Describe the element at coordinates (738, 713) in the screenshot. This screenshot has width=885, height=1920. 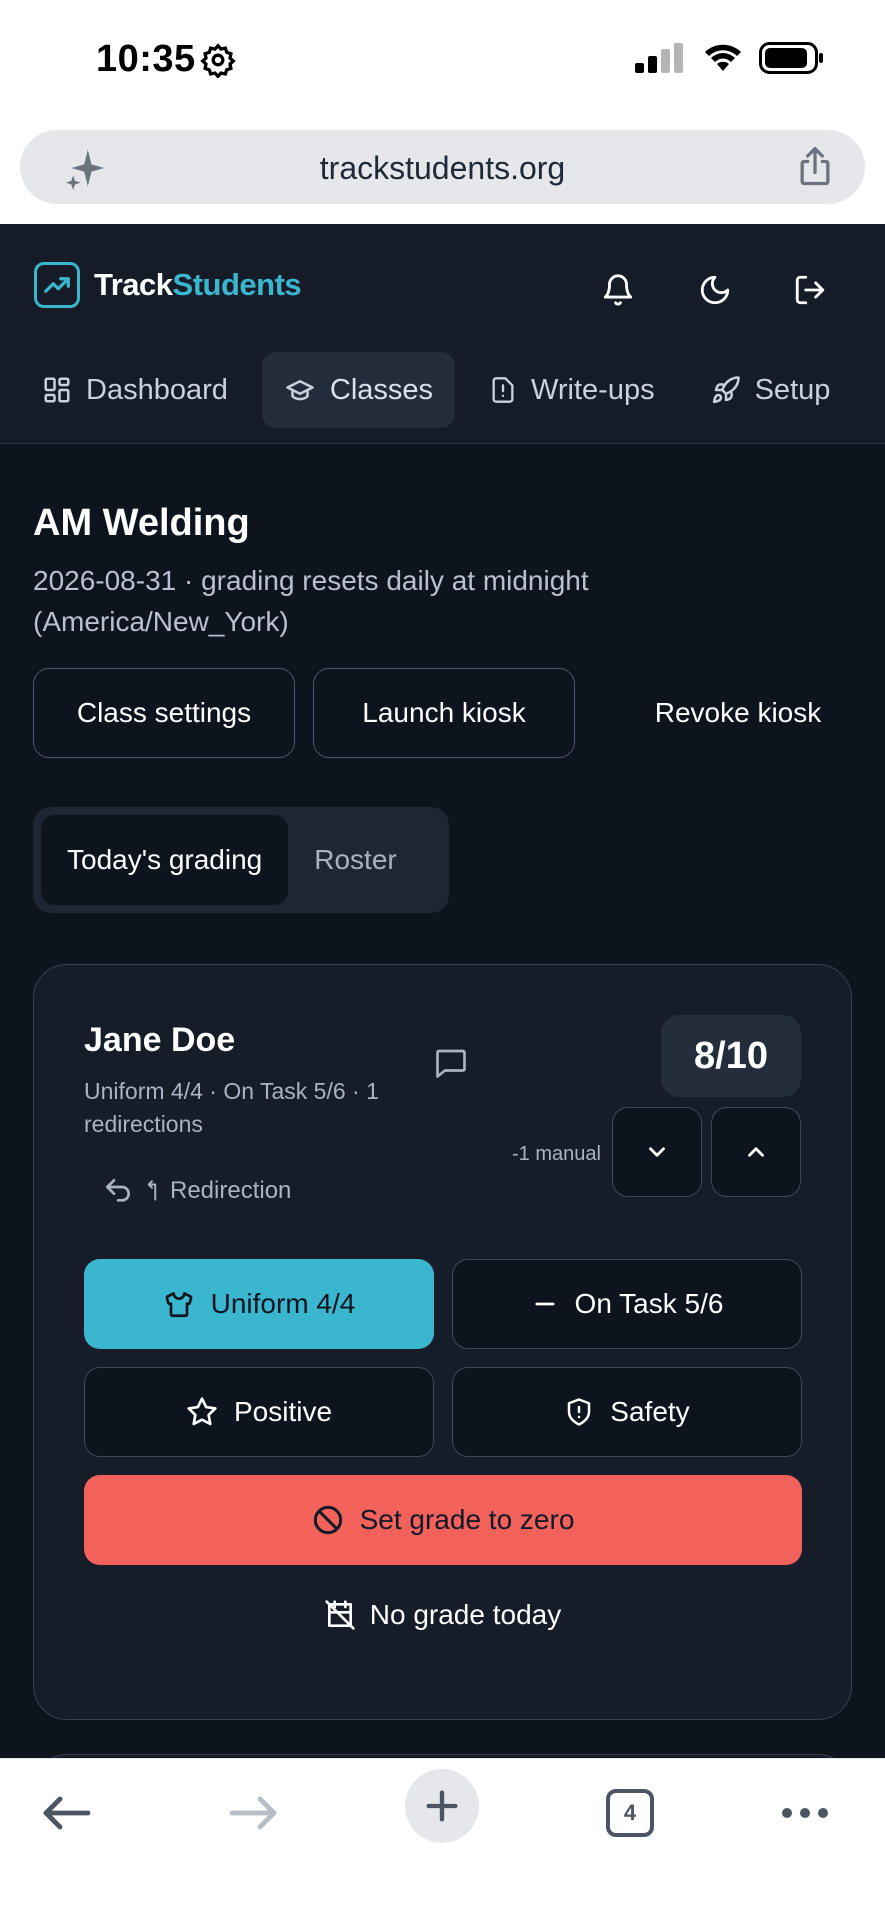
I see `revoke-kiosk-button: Revoke kiosk` at that location.